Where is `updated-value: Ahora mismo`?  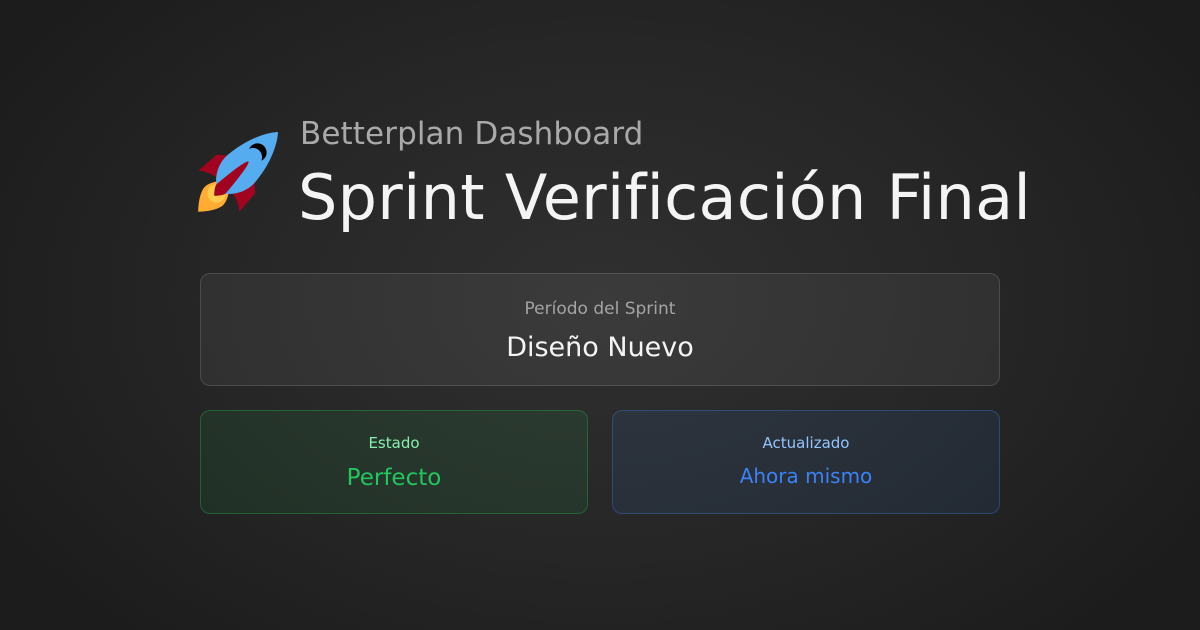
updated-value: Ahora mismo is located at coordinates (806, 476).